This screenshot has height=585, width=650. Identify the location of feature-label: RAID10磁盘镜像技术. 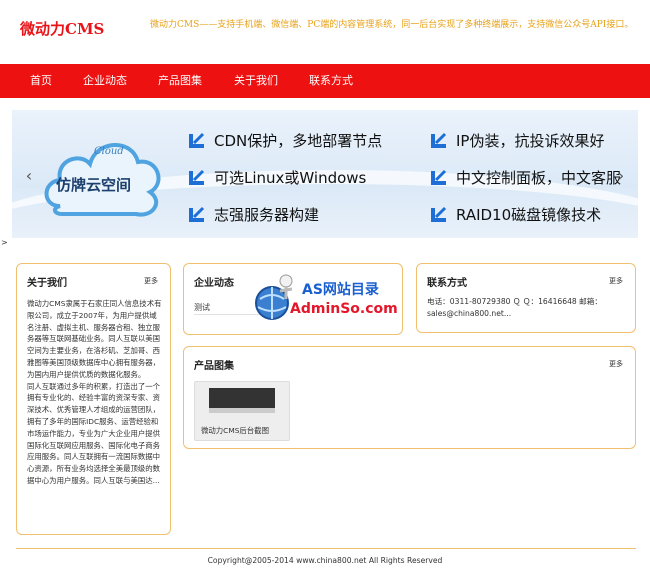
(529, 215).